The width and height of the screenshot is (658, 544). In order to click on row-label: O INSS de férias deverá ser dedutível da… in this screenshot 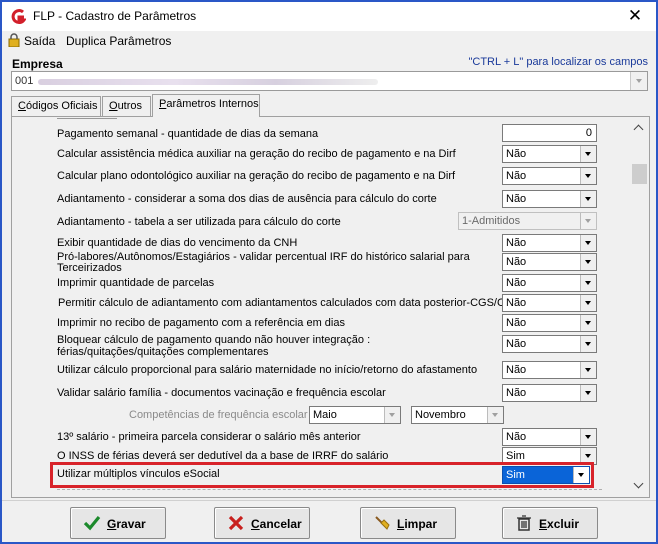, I will do `click(223, 456)`.